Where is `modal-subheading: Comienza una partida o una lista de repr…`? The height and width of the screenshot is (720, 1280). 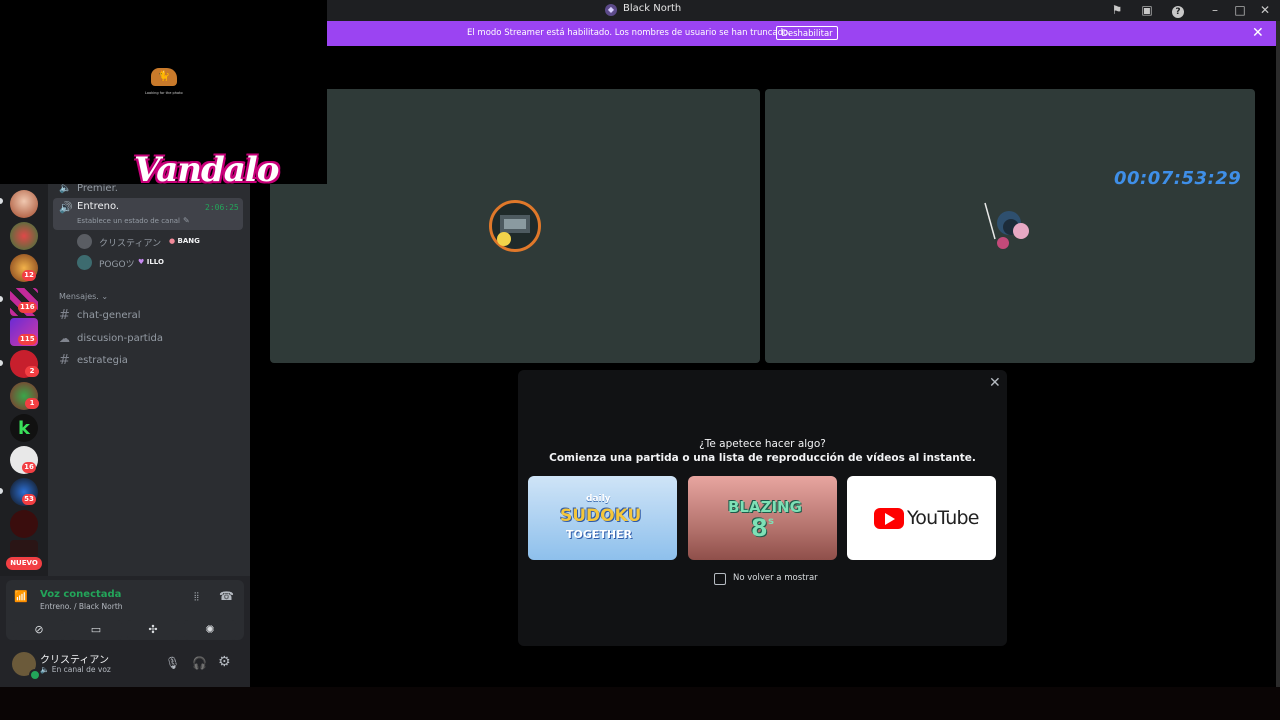
modal-subheading: Comienza una partida o una lista de repr… is located at coordinates (762, 458).